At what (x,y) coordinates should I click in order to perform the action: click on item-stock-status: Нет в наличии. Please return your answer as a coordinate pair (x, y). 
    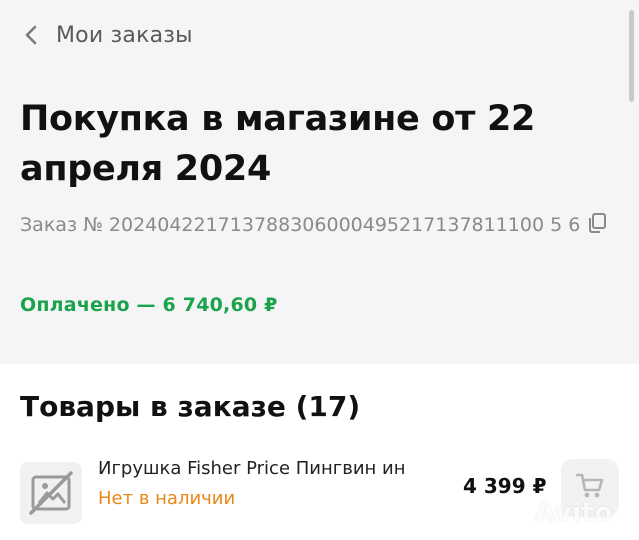
    Looking at the image, I should click on (167, 498).